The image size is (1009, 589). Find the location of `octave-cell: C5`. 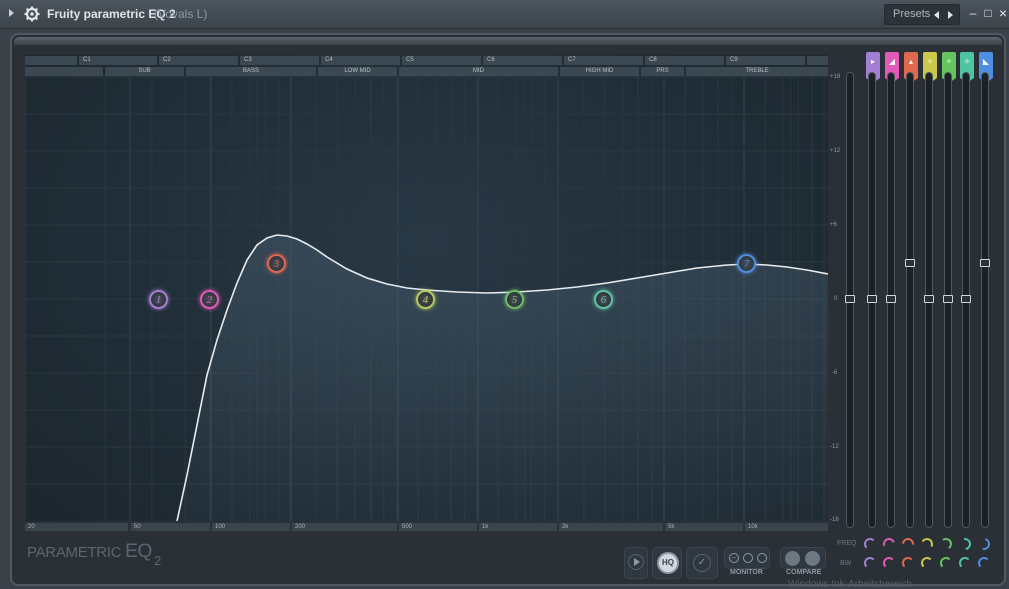

octave-cell: C5 is located at coordinates (441, 60).